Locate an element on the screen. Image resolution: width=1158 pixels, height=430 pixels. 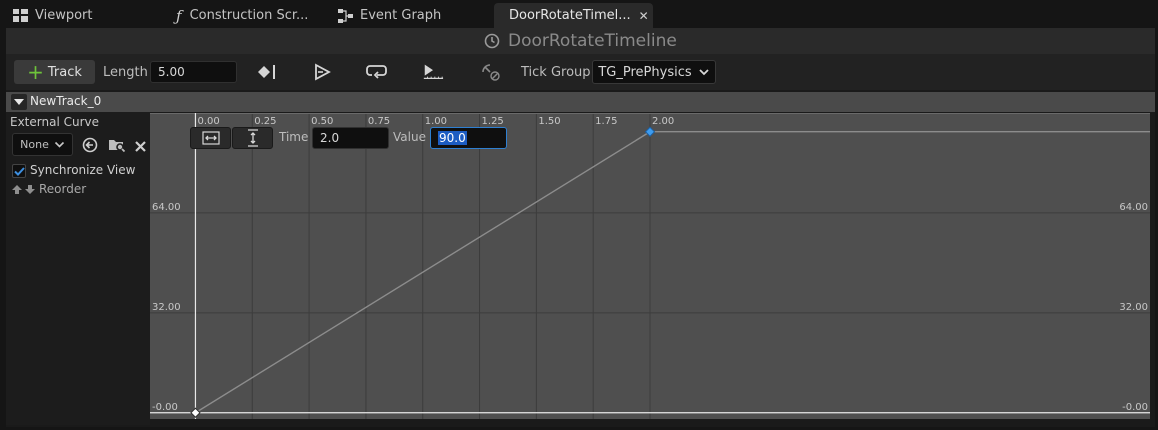
arrow-down-icon is located at coordinates (30, 189).